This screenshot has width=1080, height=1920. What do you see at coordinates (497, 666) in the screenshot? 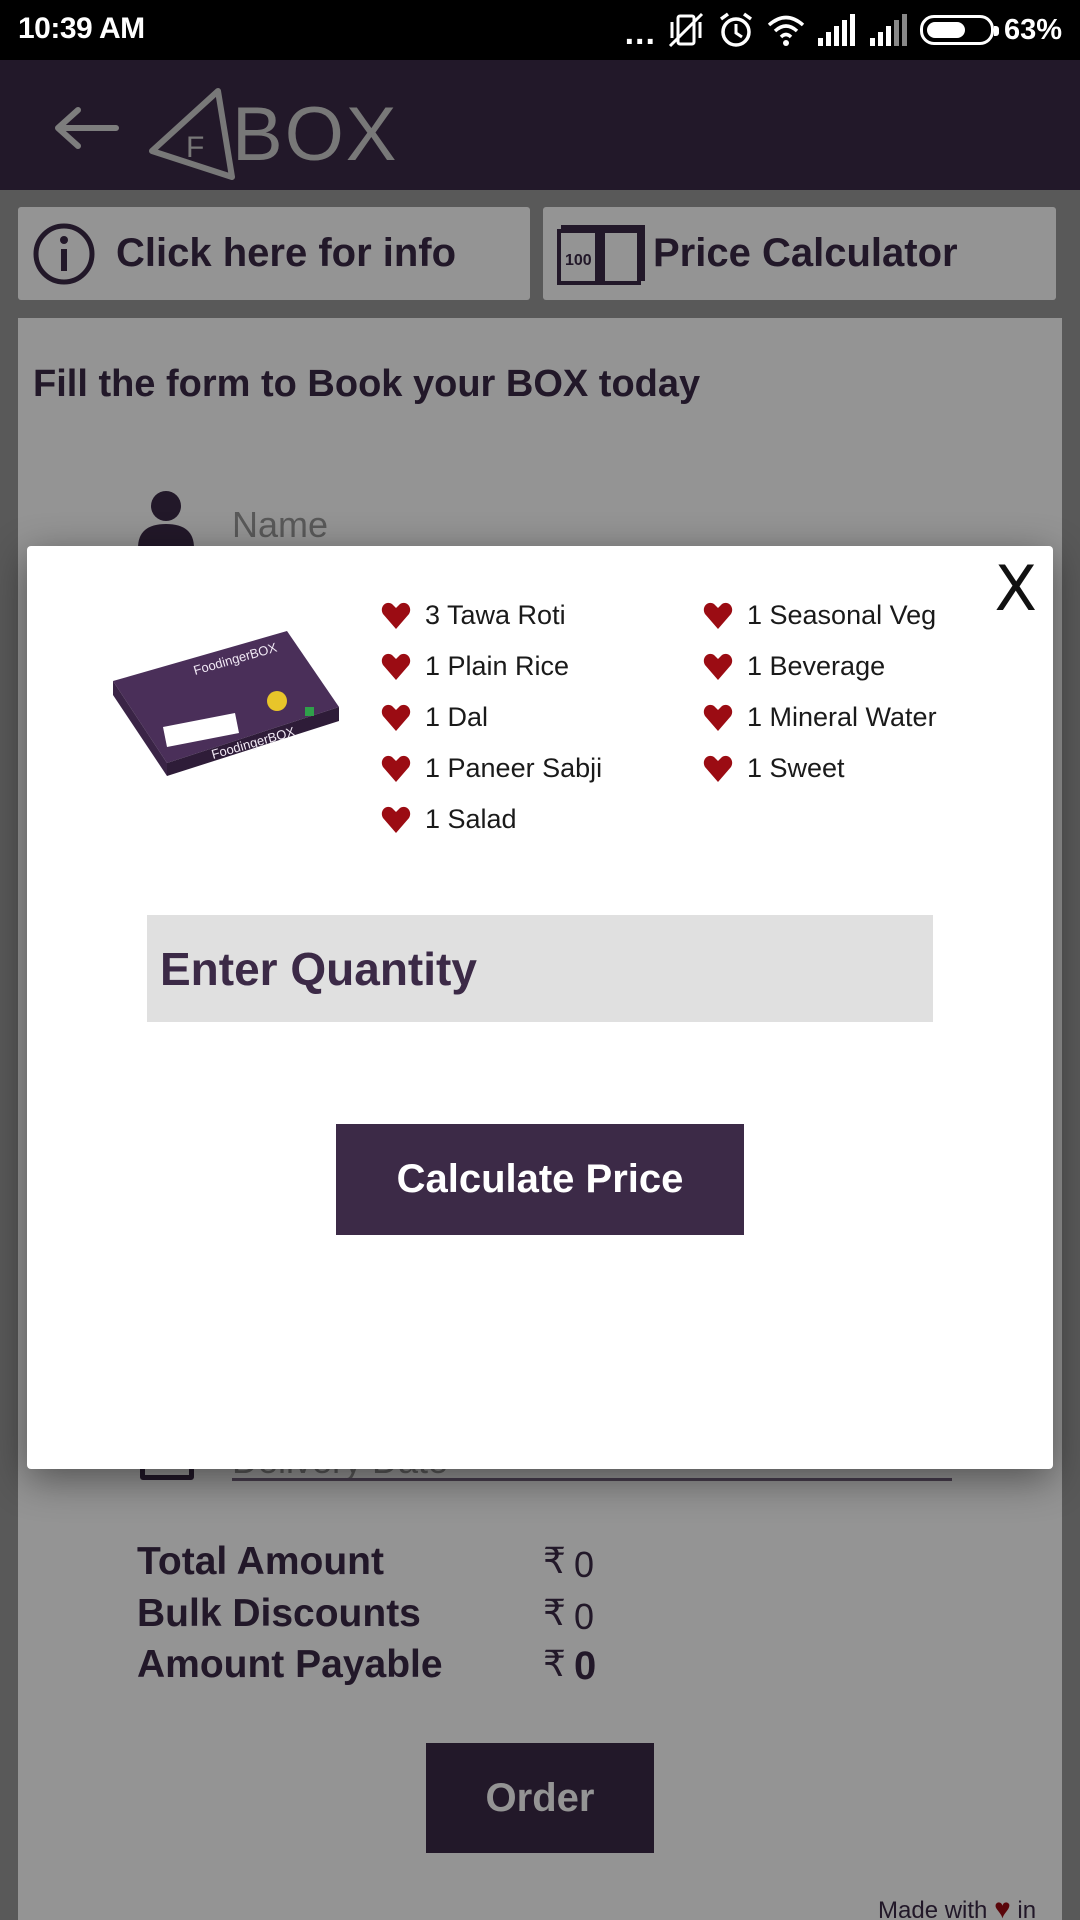
I see `box-item-label: 1 Plain Rice` at bounding box center [497, 666].